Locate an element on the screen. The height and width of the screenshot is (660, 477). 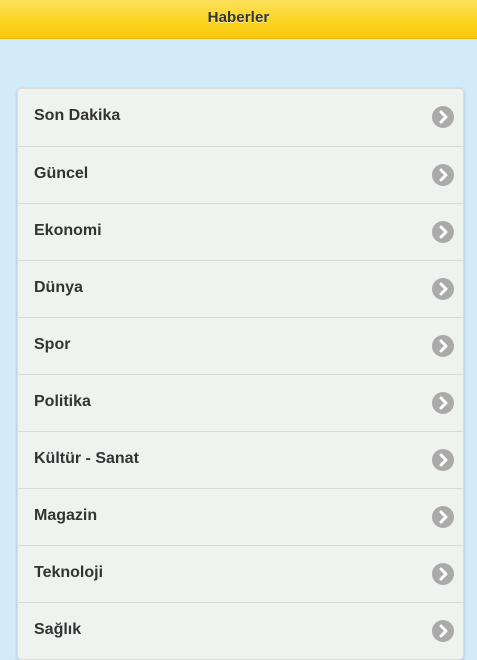
list-item-magazin: Magazin is located at coordinates (240, 516).